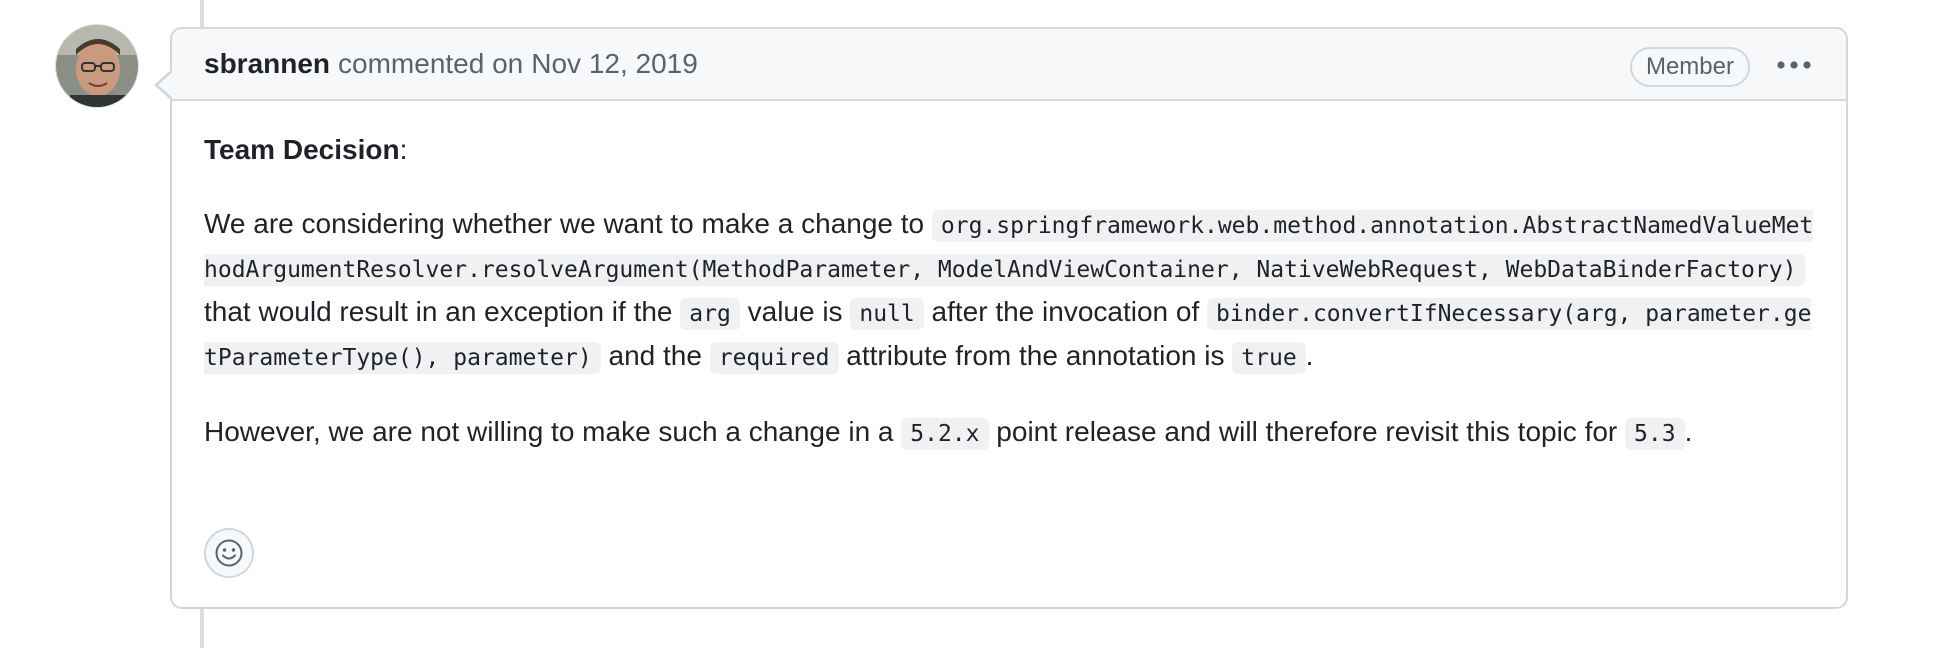  Describe the element at coordinates (614, 64) in the screenshot. I see `comment-timestamp-link: Nov 12, 2019` at that location.